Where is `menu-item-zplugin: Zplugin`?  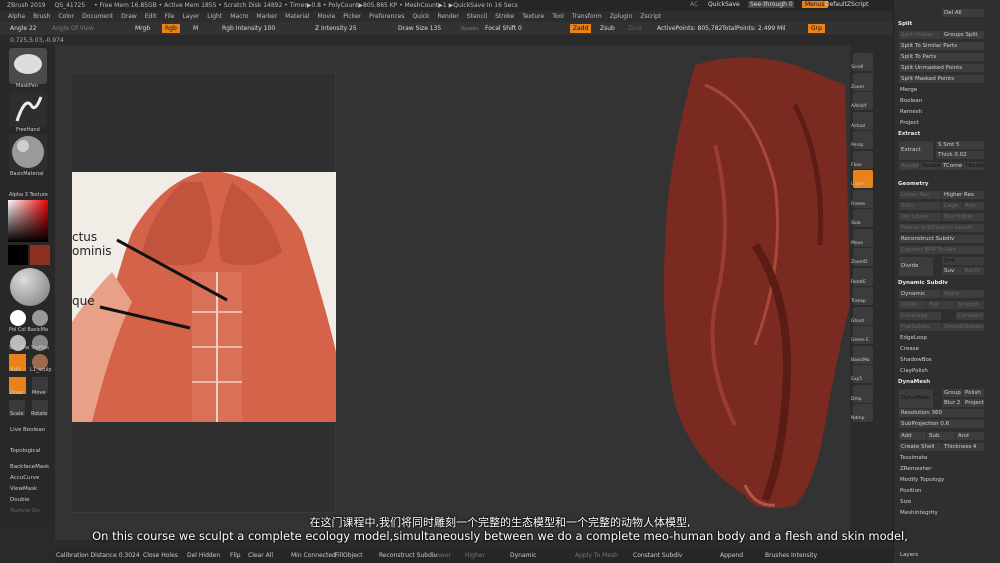
menu-item-zplugin: Zplugin is located at coordinates (621, 16).